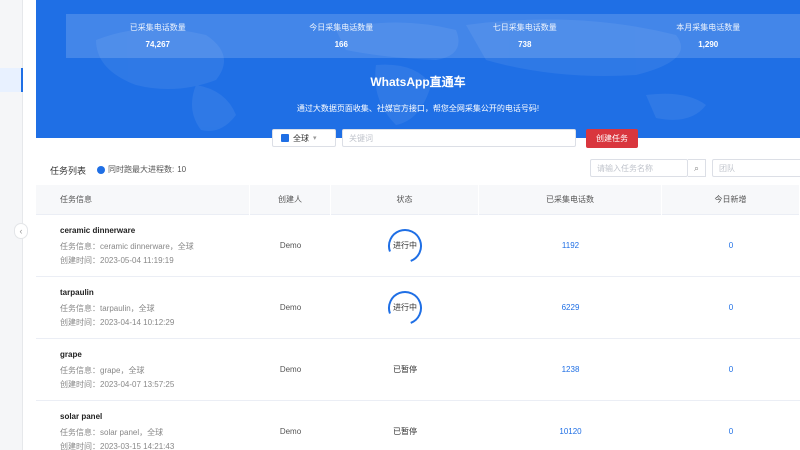 The width and height of the screenshot is (800, 450). I want to click on task-description: 任务信息：tarpaulin，全球, so click(107, 308).